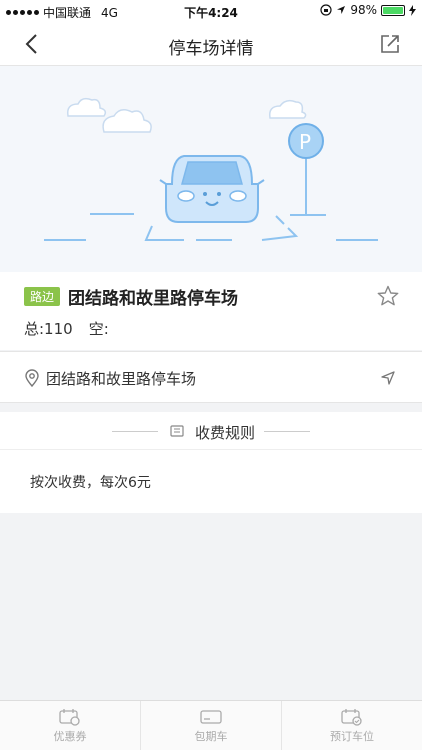 The image size is (422, 750). I want to click on tab-label: 包期车, so click(211, 736).